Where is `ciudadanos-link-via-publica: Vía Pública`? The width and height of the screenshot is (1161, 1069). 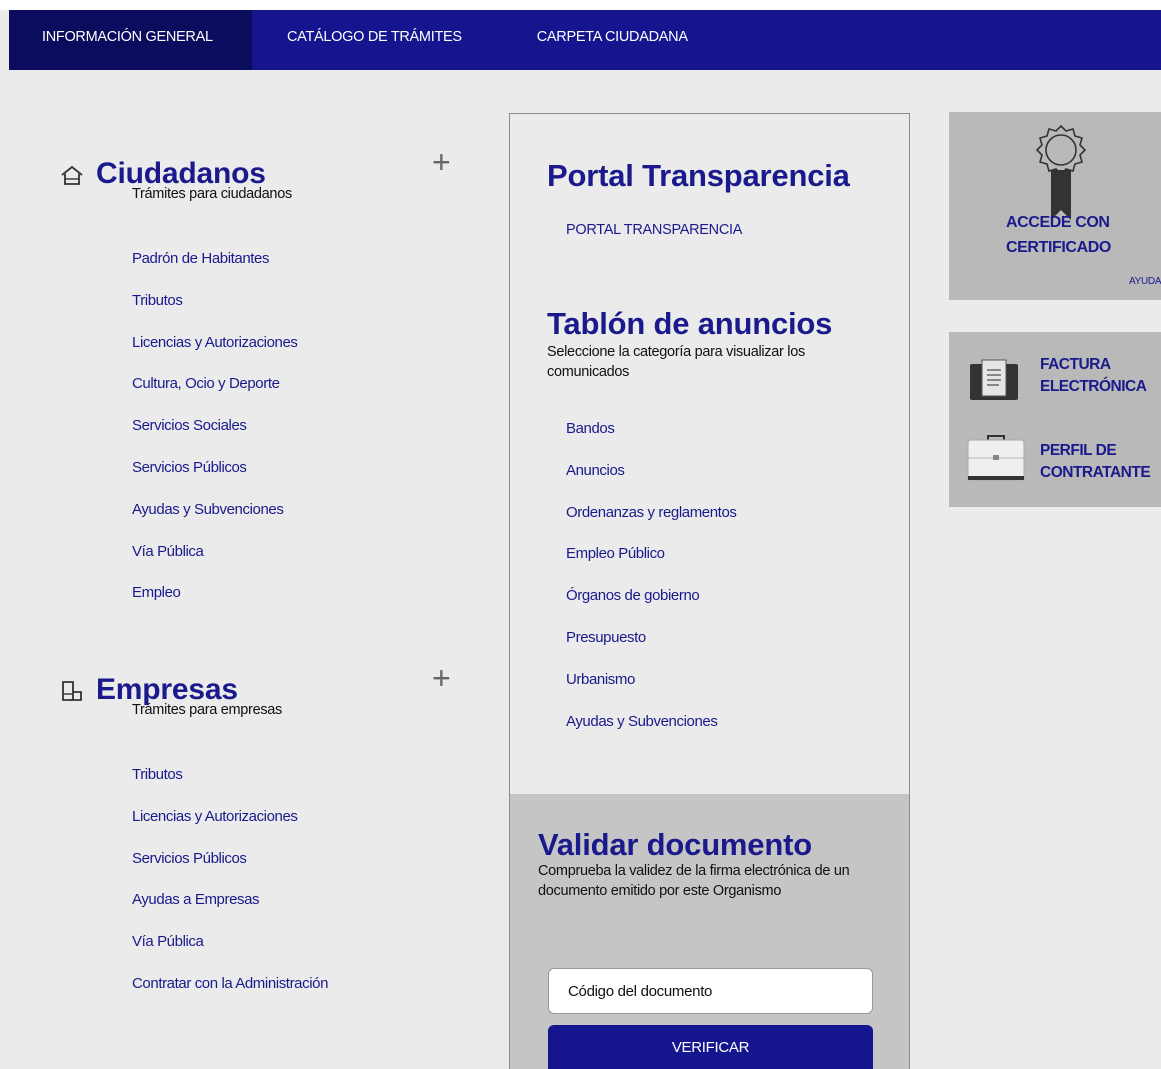 ciudadanos-link-via-publica: Vía Pública is located at coordinates (215, 564).